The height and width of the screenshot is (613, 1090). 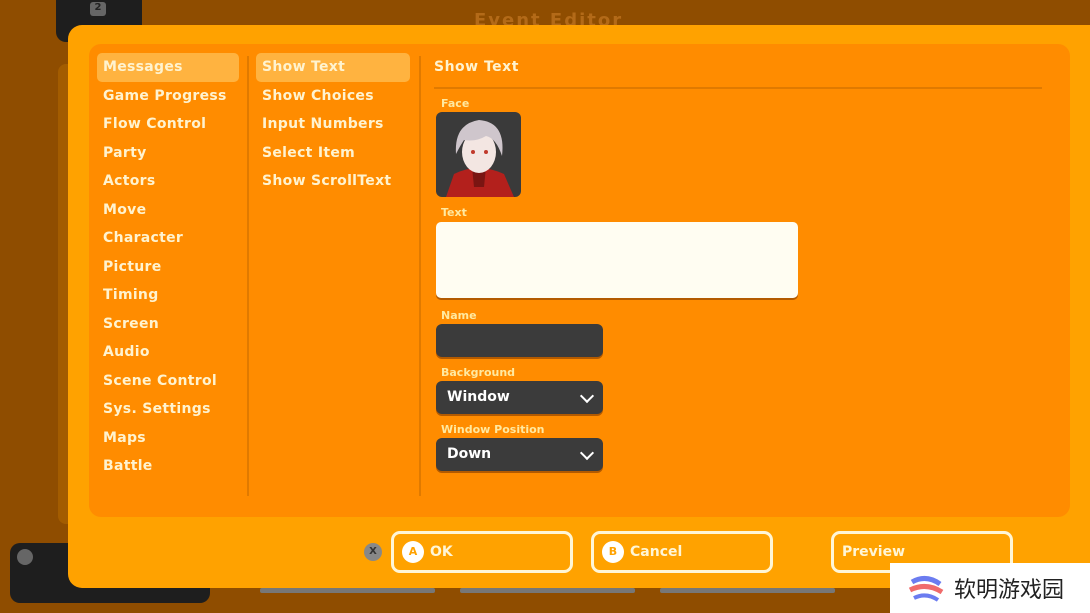 I want to click on ok-button: A OK, so click(x=482, y=552).